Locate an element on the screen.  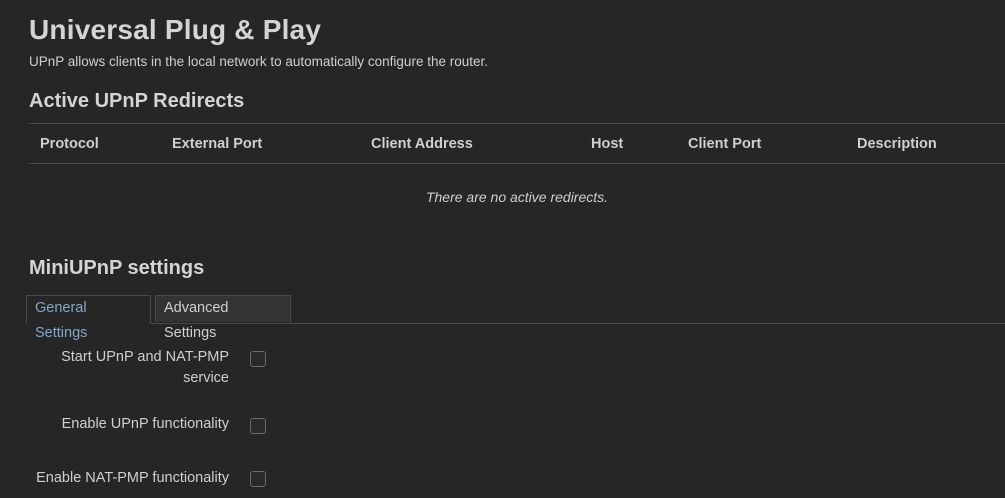
empty-table-row: There are no active redirects. is located at coordinates (517, 197).